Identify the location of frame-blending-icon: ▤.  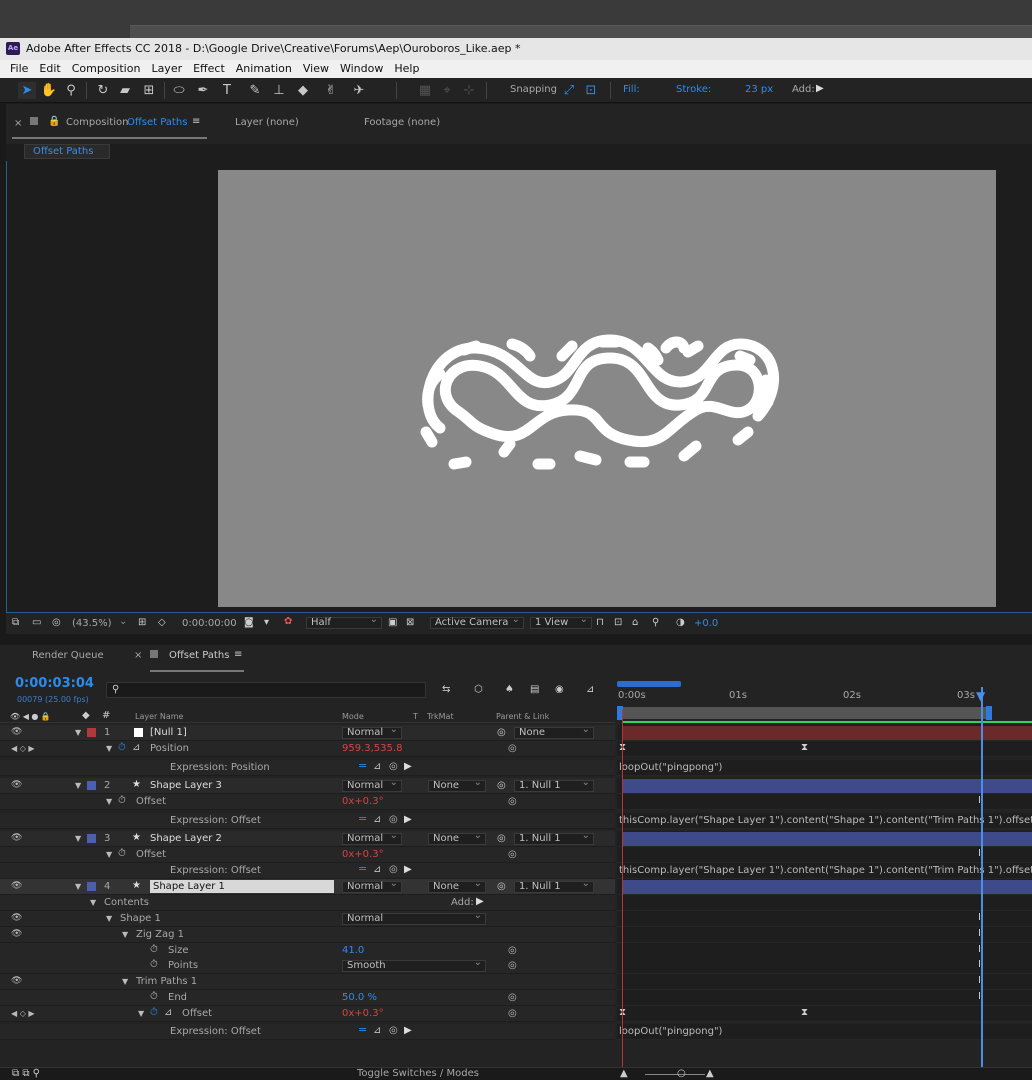
(534, 690).